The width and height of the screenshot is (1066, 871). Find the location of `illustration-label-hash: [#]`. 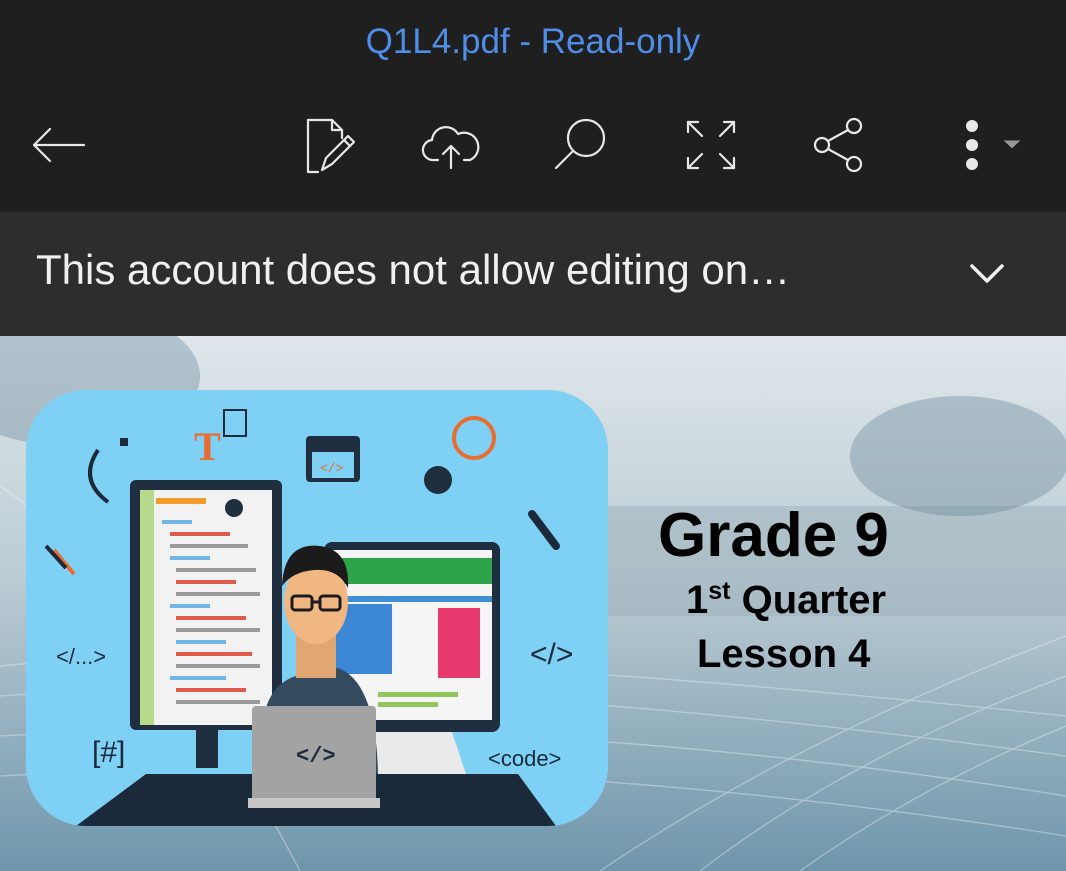

illustration-label-hash: [#] is located at coordinates (108, 752).